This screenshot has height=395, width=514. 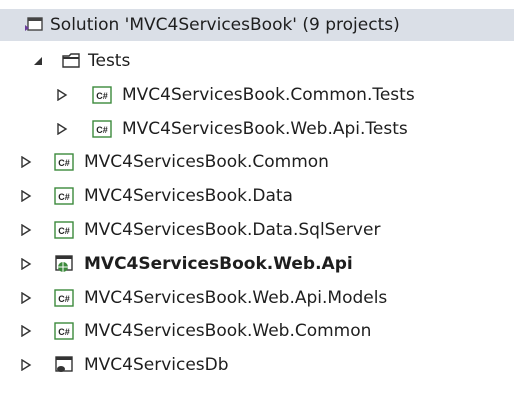 What do you see at coordinates (268, 95) in the screenshot?
I see `project-label: MVC4ServicesBook.Common.Tests` at bounding box center [268, 95].